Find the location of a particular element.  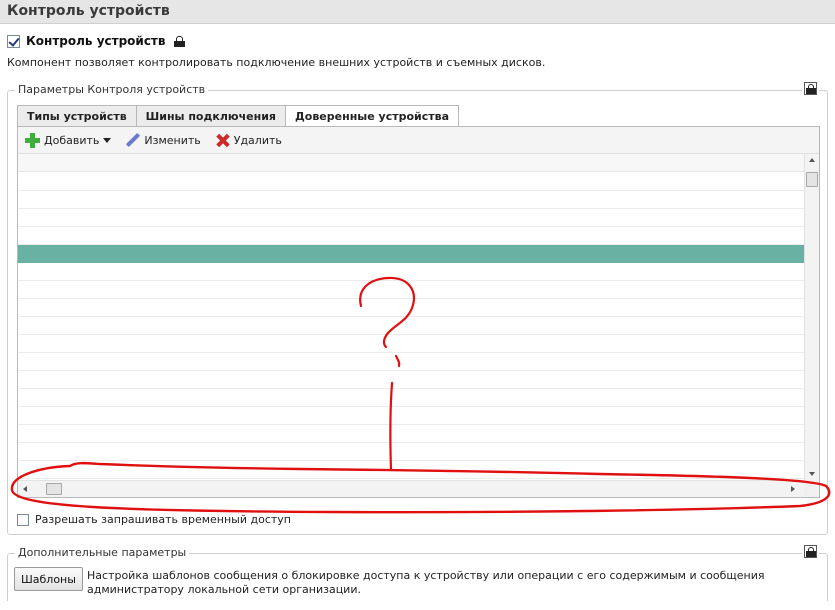

plus-icon is located at coordinates (32, 140).